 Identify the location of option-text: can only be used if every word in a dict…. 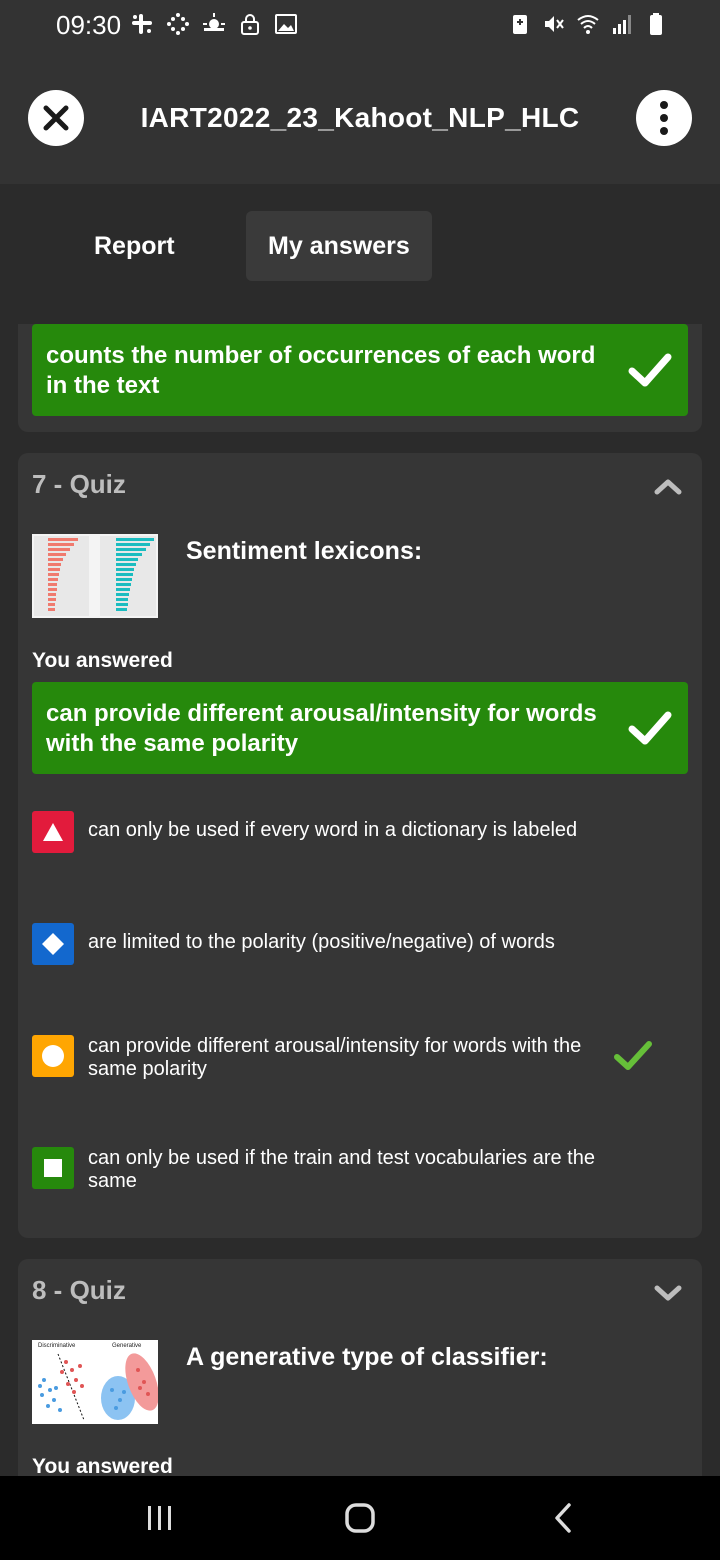
(333, 830).